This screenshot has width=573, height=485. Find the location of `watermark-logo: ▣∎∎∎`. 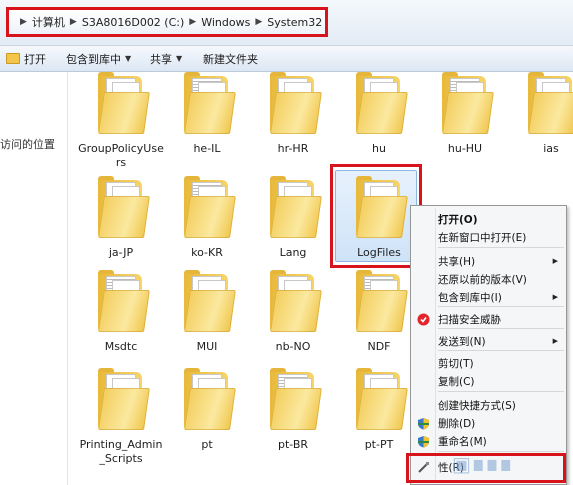

watermark-logo: ▣∎∎∎ is located at coordinates (483, 464).